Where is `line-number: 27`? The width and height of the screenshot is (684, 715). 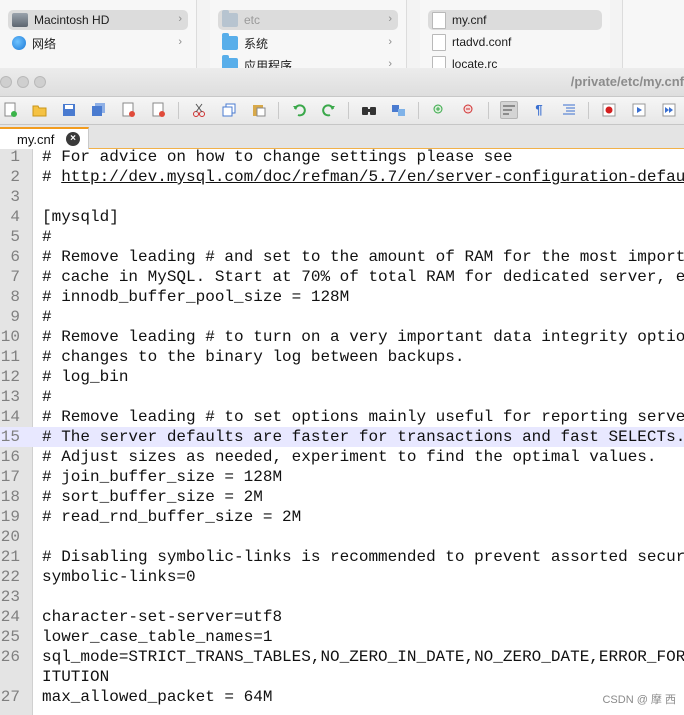
line-number: 27 is located at coordinates (10, 697).